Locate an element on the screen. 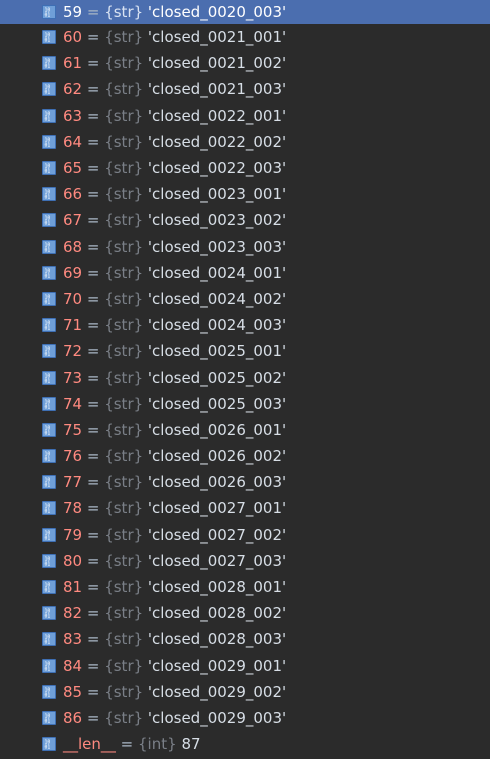 This screenshot has width=490, height=759. variable-value: 'closed_0029_002' is located at coordinates (215, 691).